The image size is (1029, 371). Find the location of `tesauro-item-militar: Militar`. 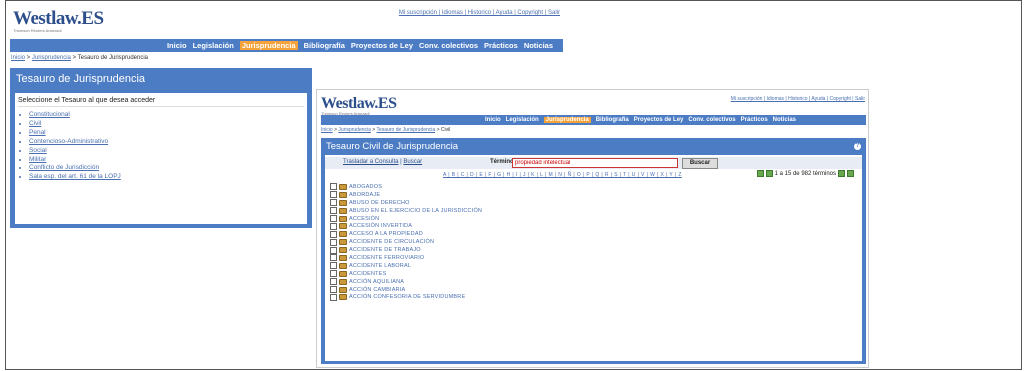

tesauro-item-militar: Militar is located at coordinates (75, 160).